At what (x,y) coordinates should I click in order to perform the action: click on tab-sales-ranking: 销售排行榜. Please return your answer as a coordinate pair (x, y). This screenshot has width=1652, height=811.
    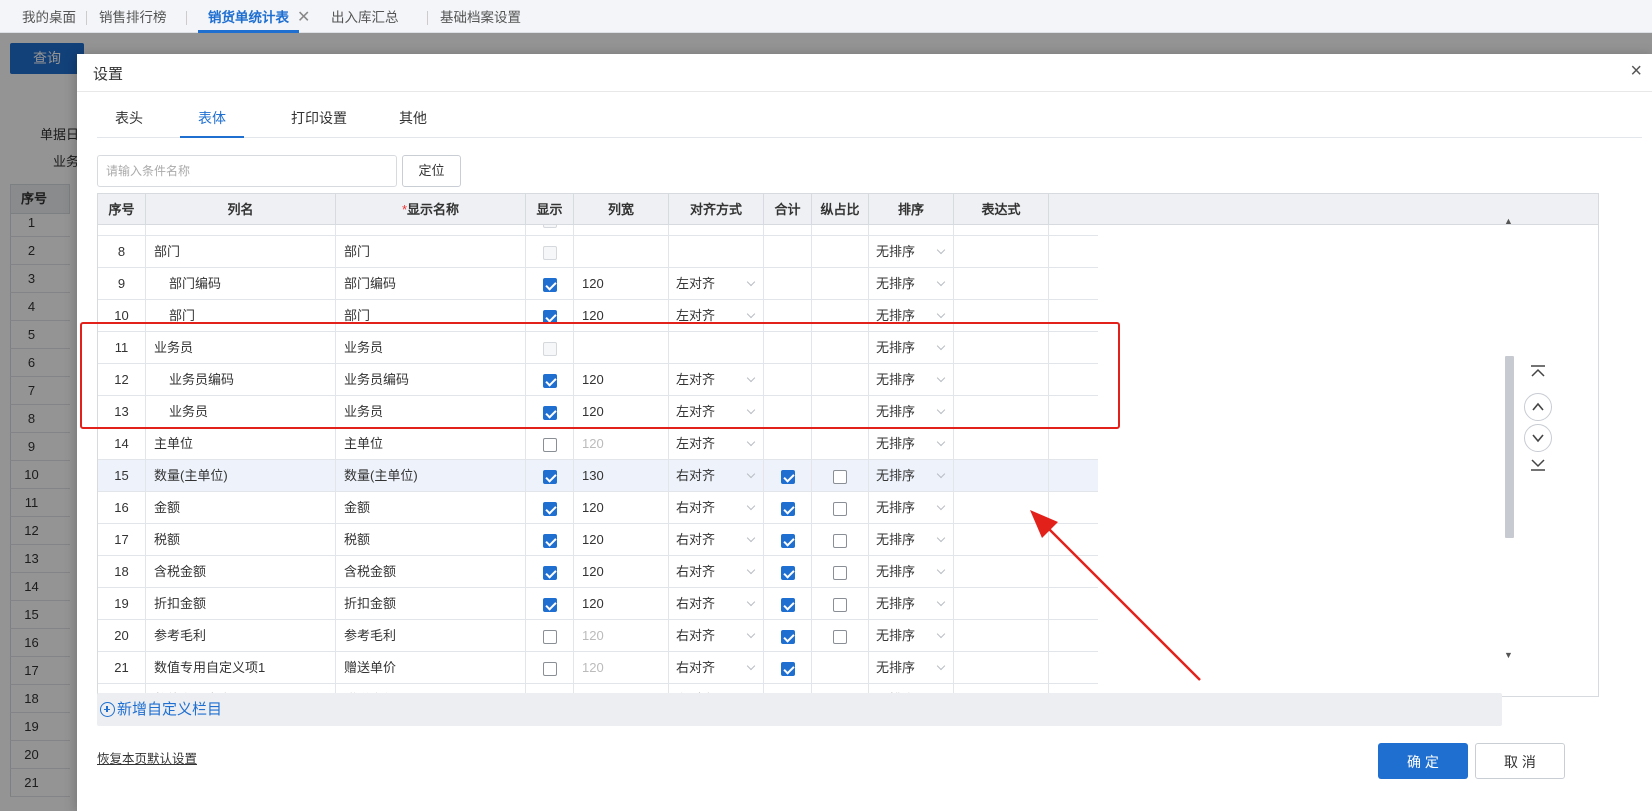
    Looking at the image, I should click on (133, 16).